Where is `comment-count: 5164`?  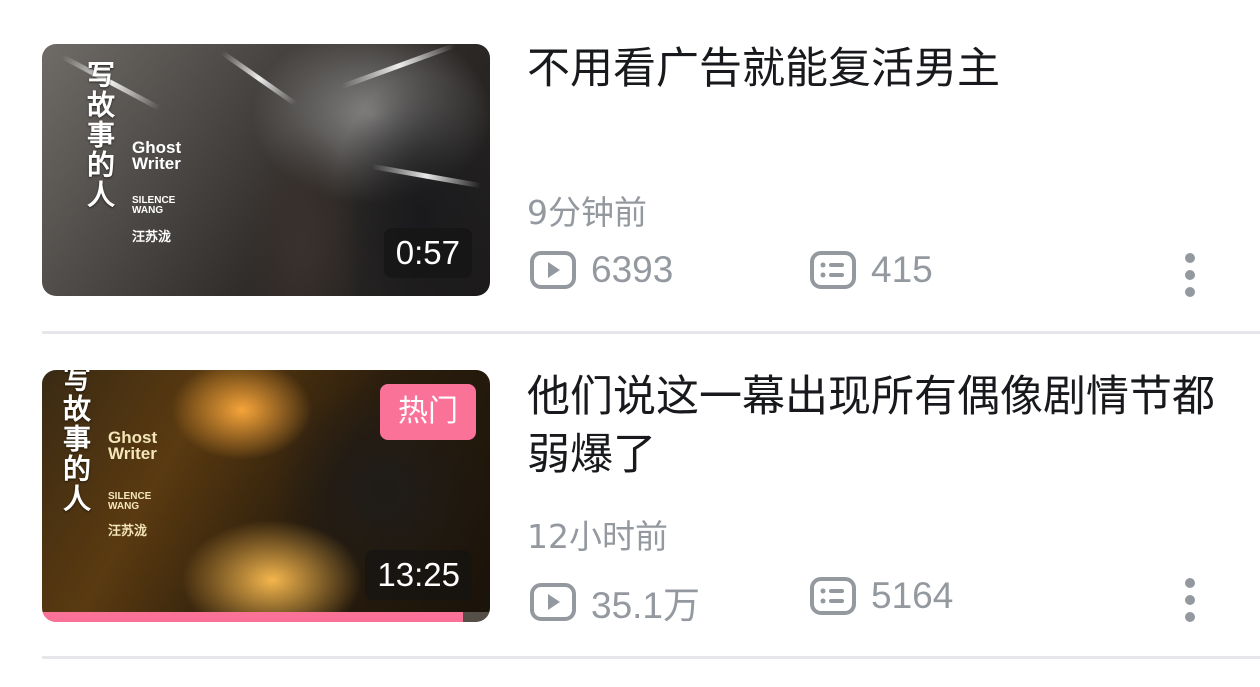 comment-count: 5164 is located at coordinates (881, 596).